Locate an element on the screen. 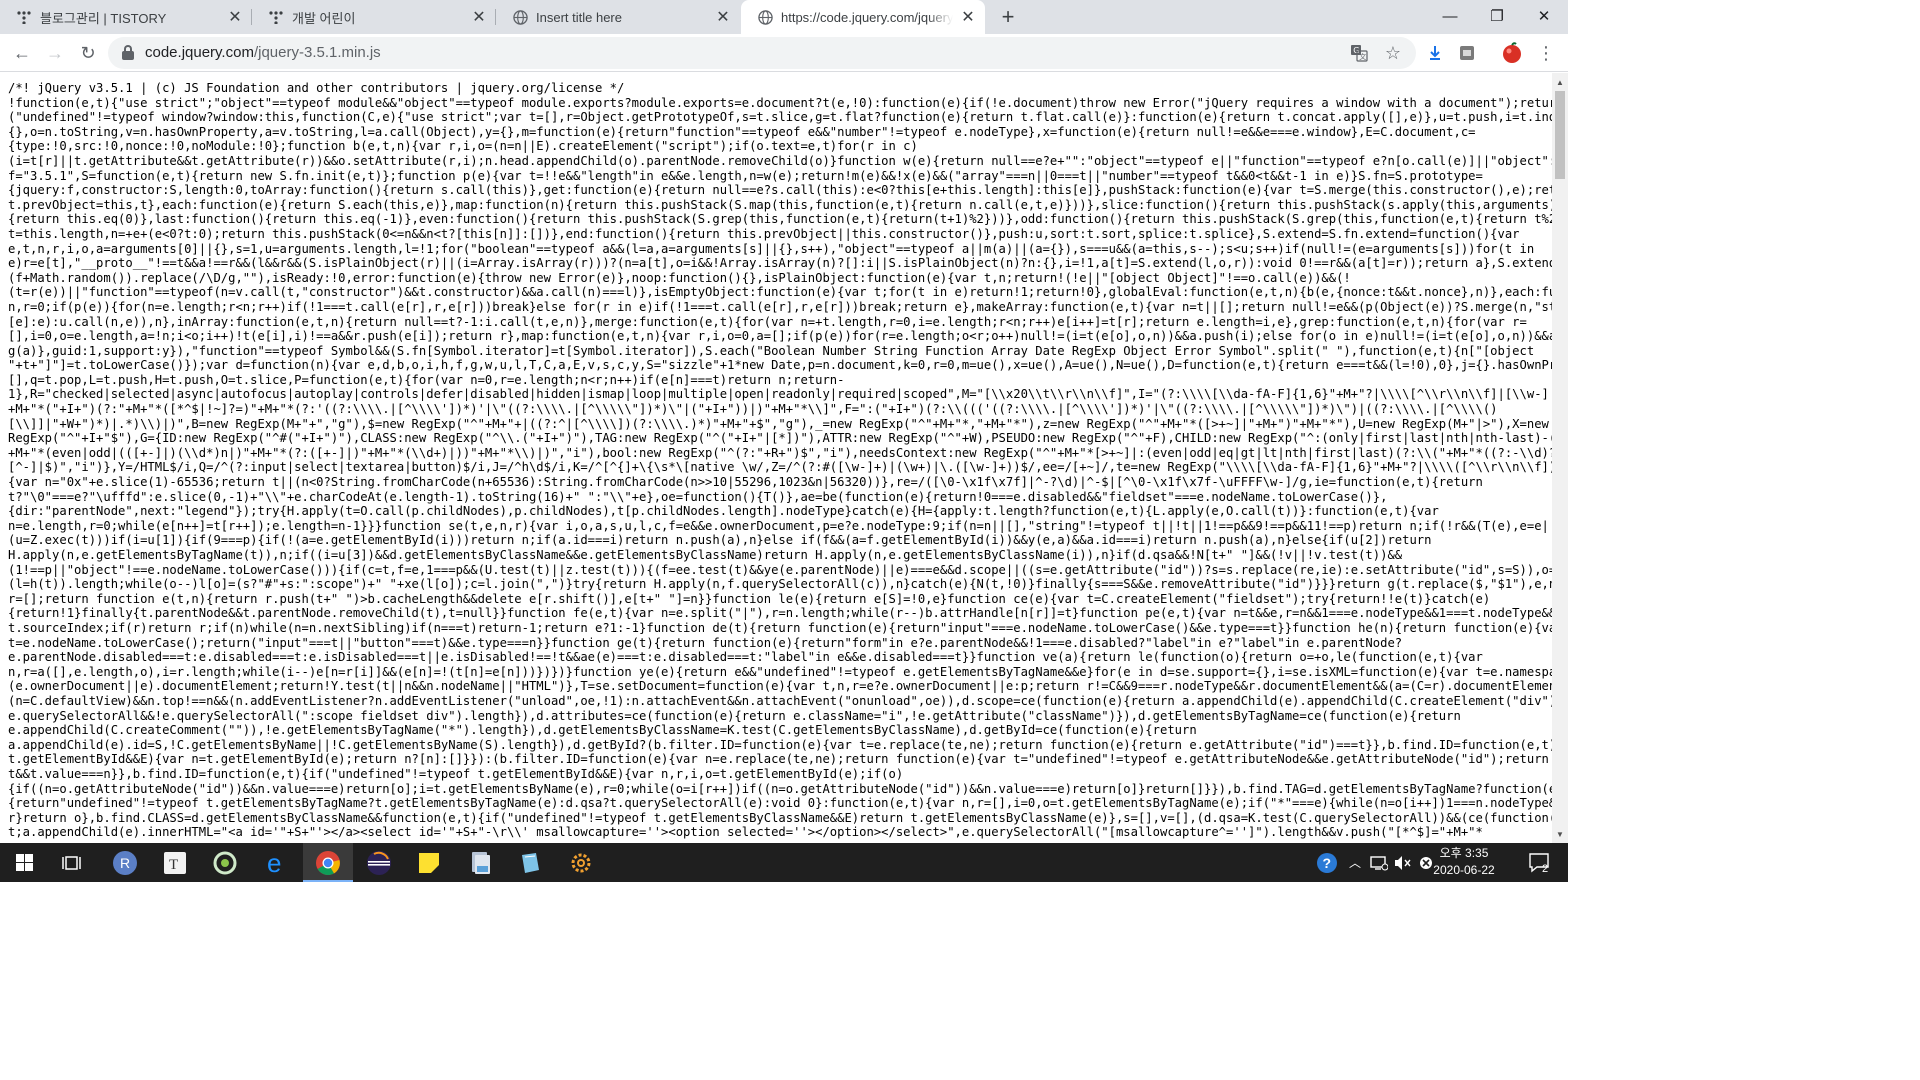 The height and width of the screenshot is (1080, 1920). taskbar-app-r: R is located at coordinates (125, 862).